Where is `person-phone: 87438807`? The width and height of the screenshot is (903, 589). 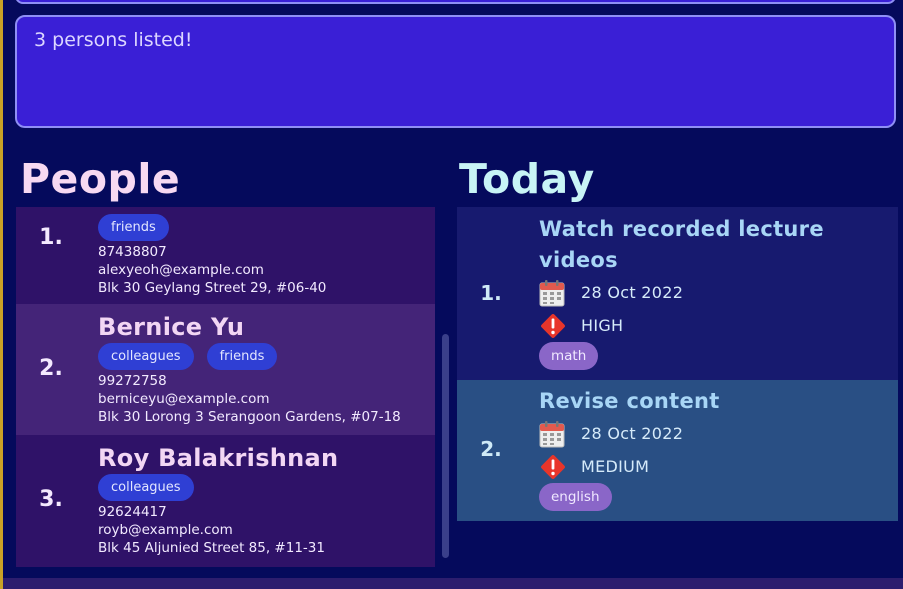
person-phone: 87438807 is located at coordinates (132, 252).